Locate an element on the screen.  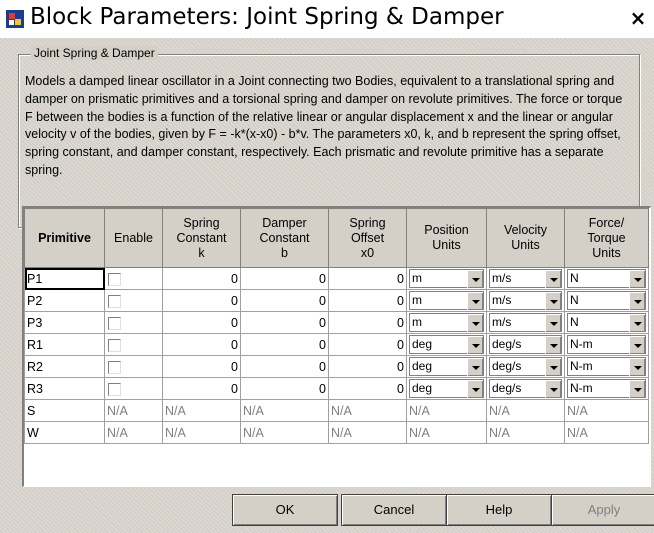
primitive-cell: P3 is located at coordinates (64, 322).